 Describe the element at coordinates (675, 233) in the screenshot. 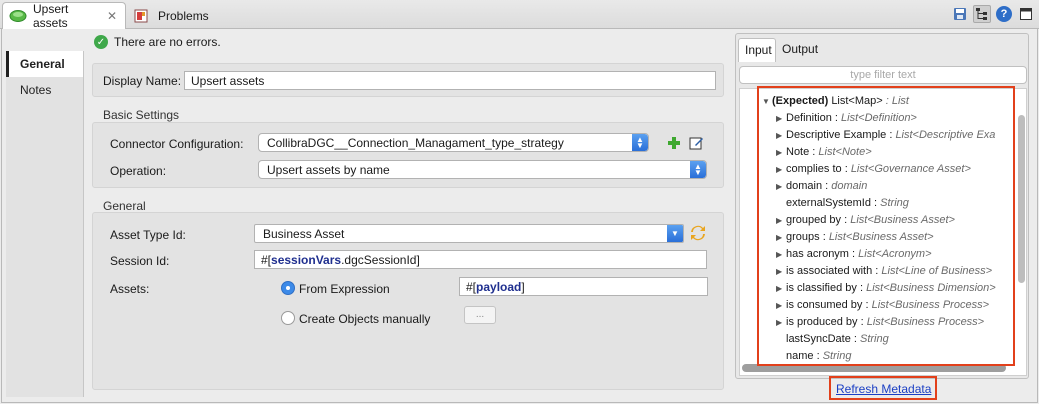

I see `chevron-down-icon: ▼` at that location.